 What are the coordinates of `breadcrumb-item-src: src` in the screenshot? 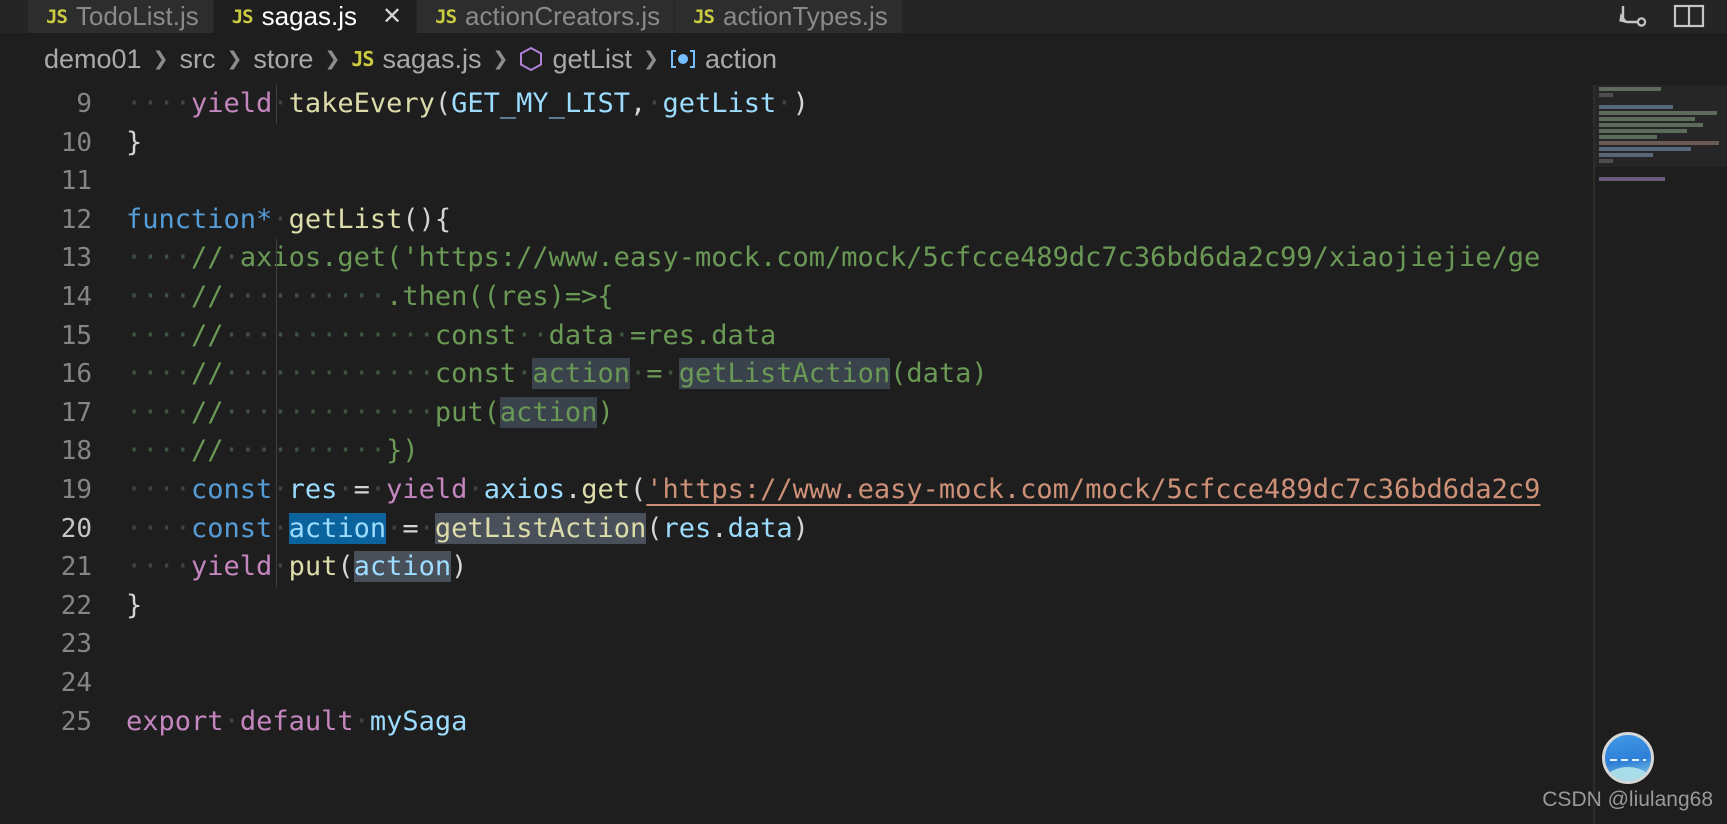 It's located at (198, 59).